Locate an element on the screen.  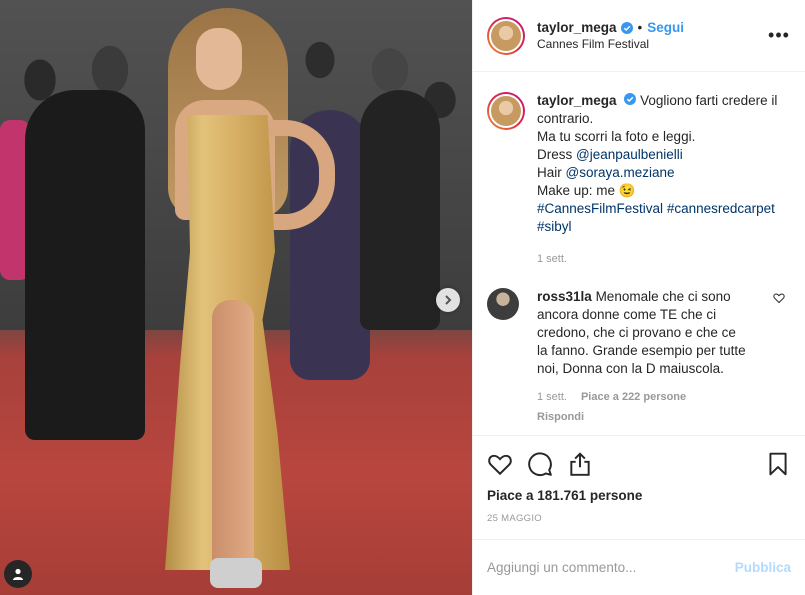
more-options-button: ••• is located at coordinates (779, 36).